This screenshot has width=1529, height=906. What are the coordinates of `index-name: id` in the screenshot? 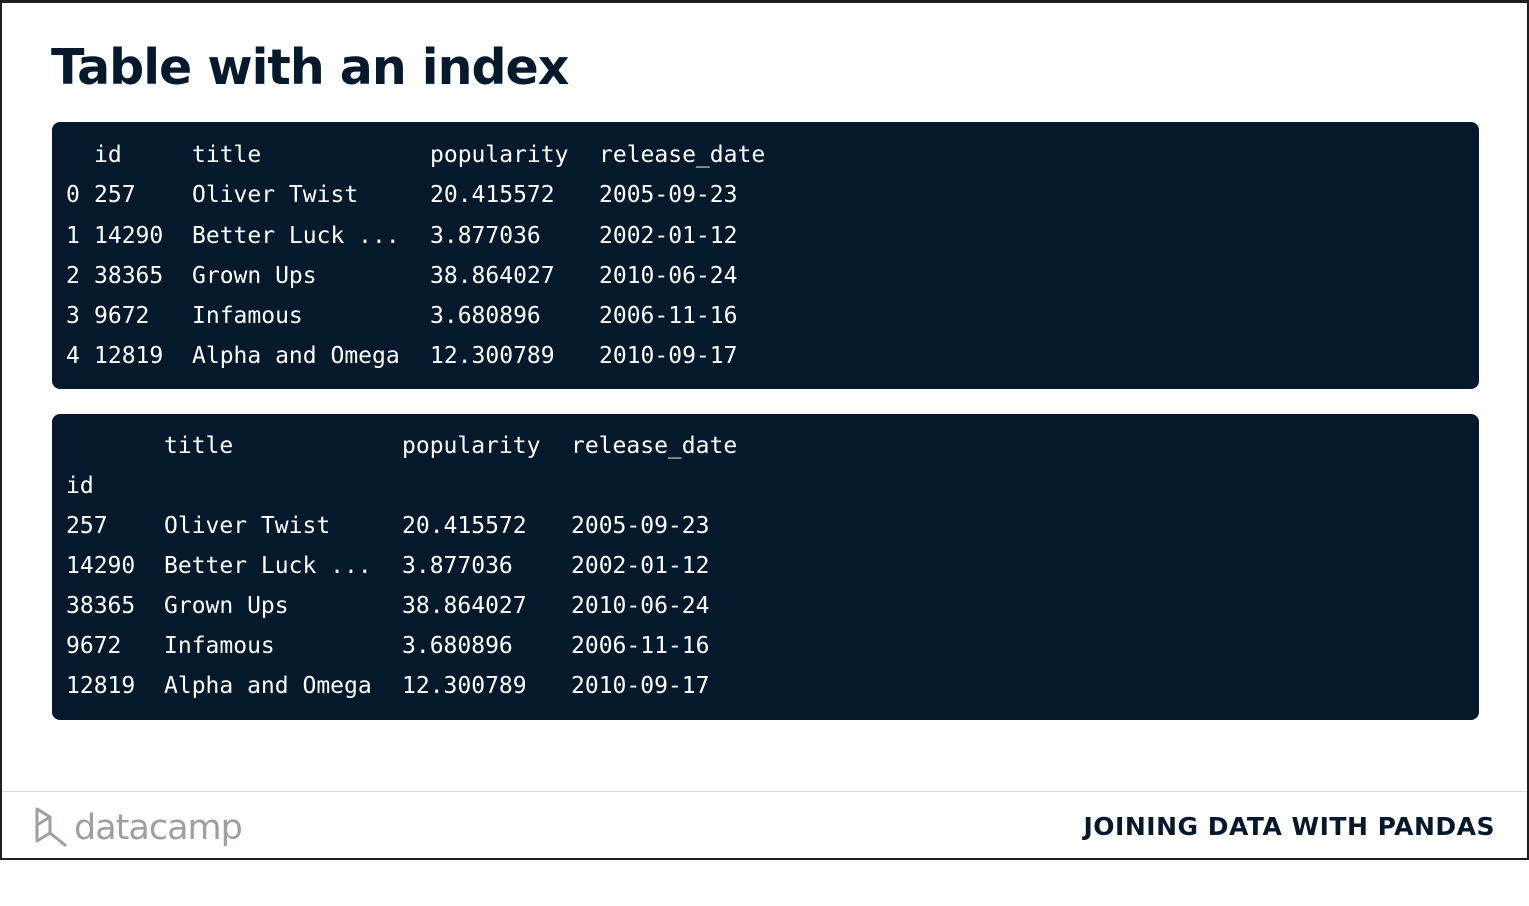 It's located at (80, 486).